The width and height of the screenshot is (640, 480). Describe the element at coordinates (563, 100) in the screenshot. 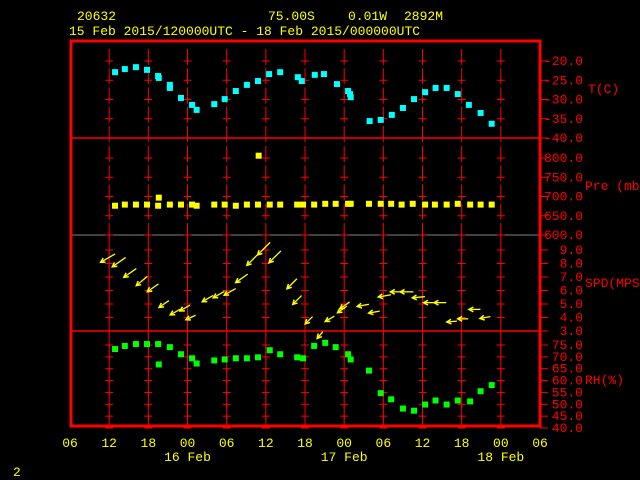

I see `y-tick-label: -30.0` at that location.